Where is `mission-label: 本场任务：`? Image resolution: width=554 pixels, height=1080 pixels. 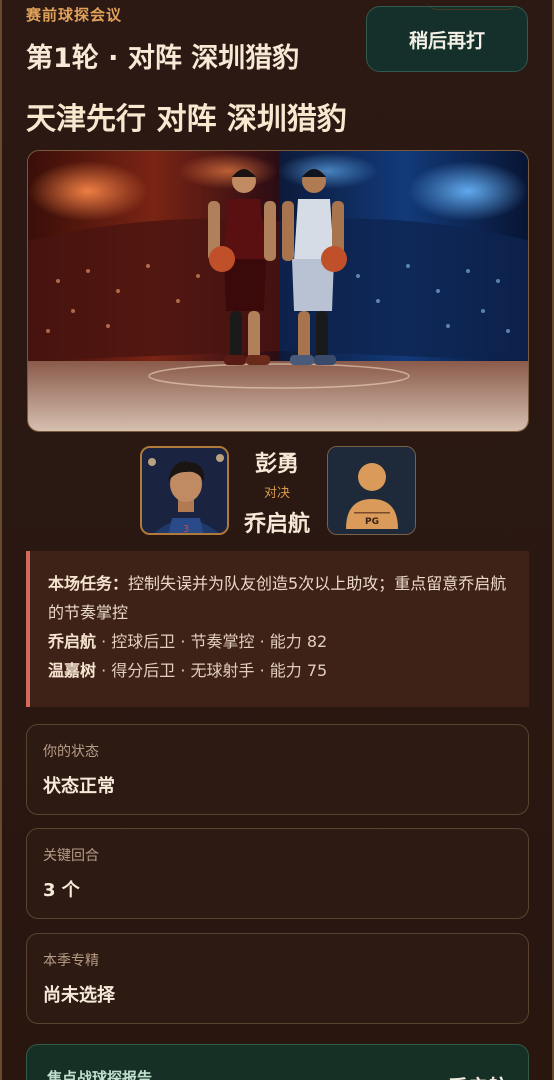 mission-label: 本场任务： is located at coordinates (88, 583).